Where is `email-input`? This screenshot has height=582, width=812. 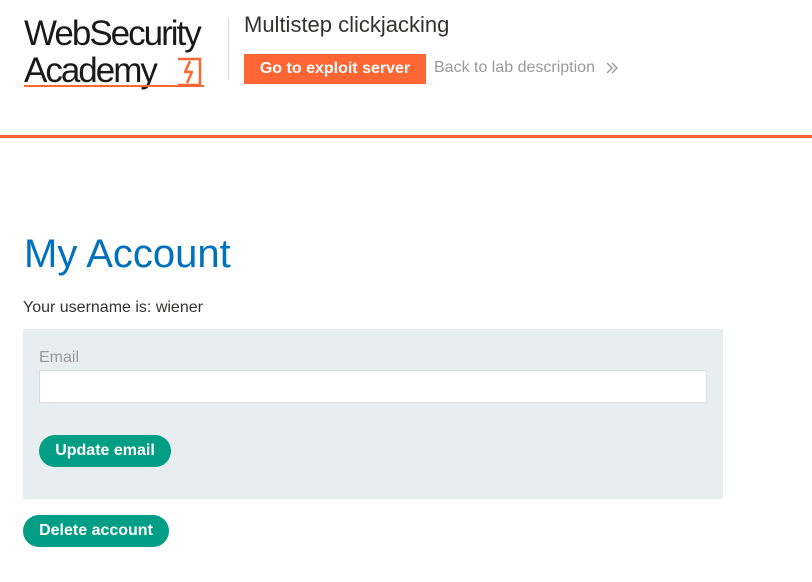 email-input is located at coordinates (373, 386).